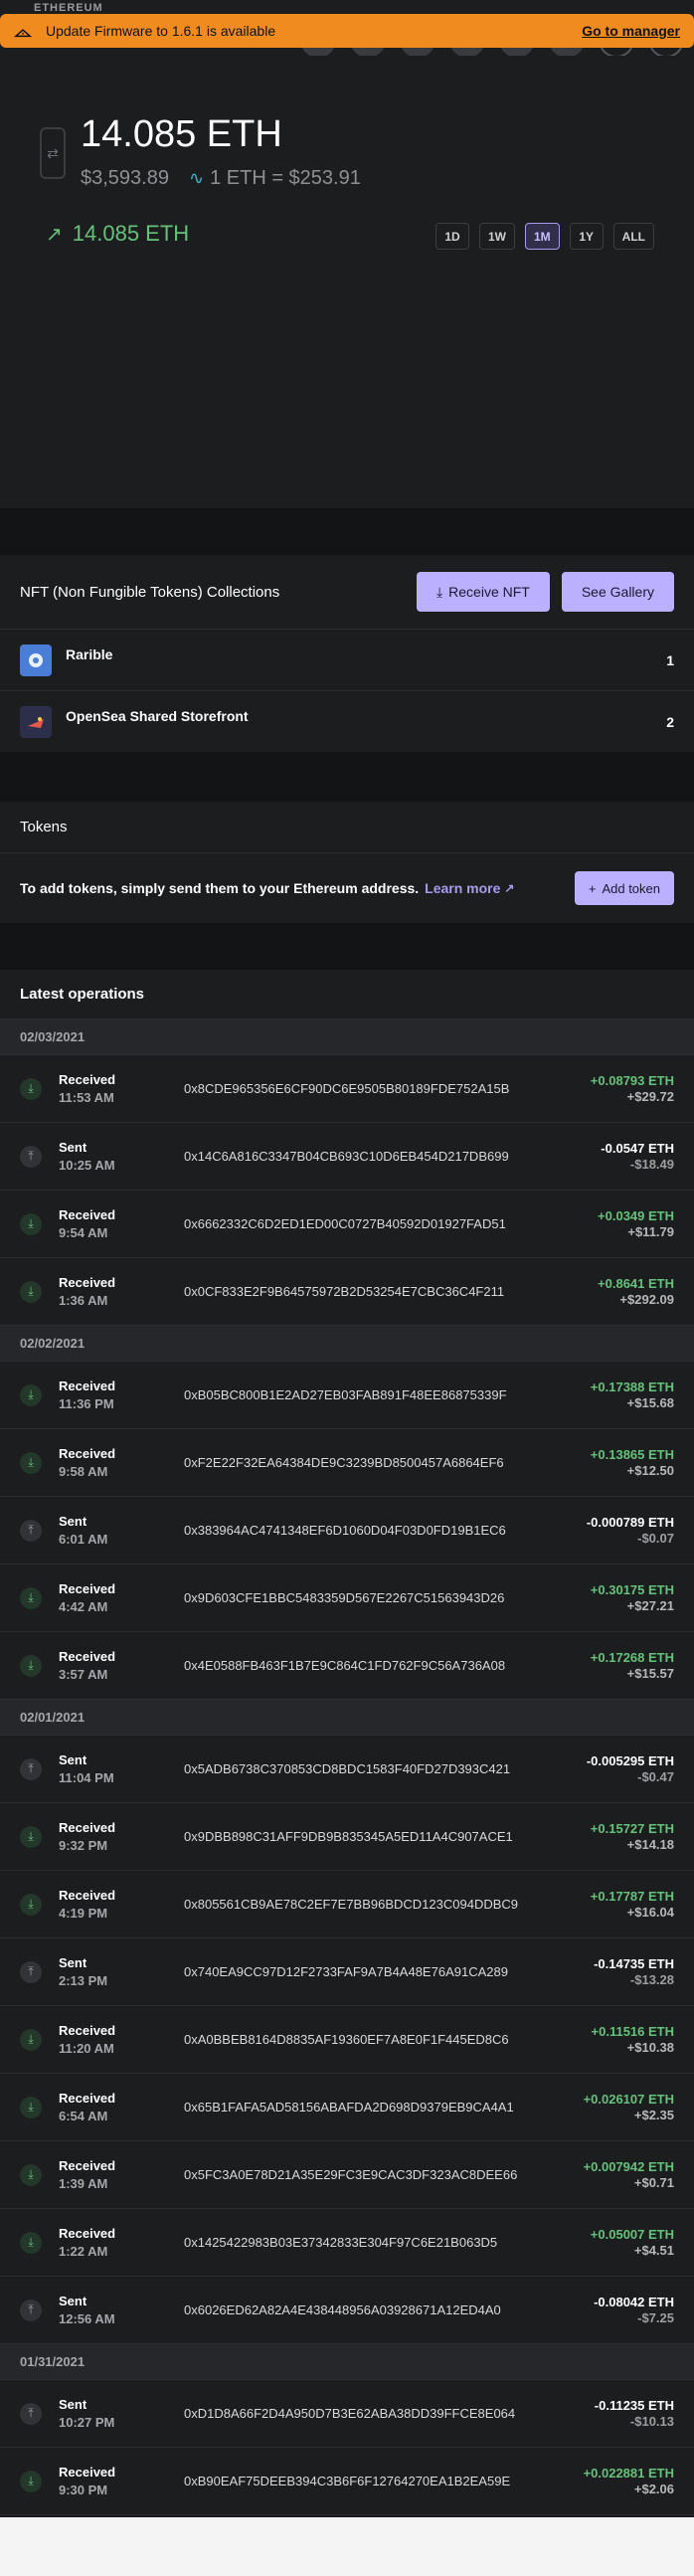 This screenshot has height=2576, width=694. I want to click on operation-type-block: Received 11:53 AM, so click(122, 1089).